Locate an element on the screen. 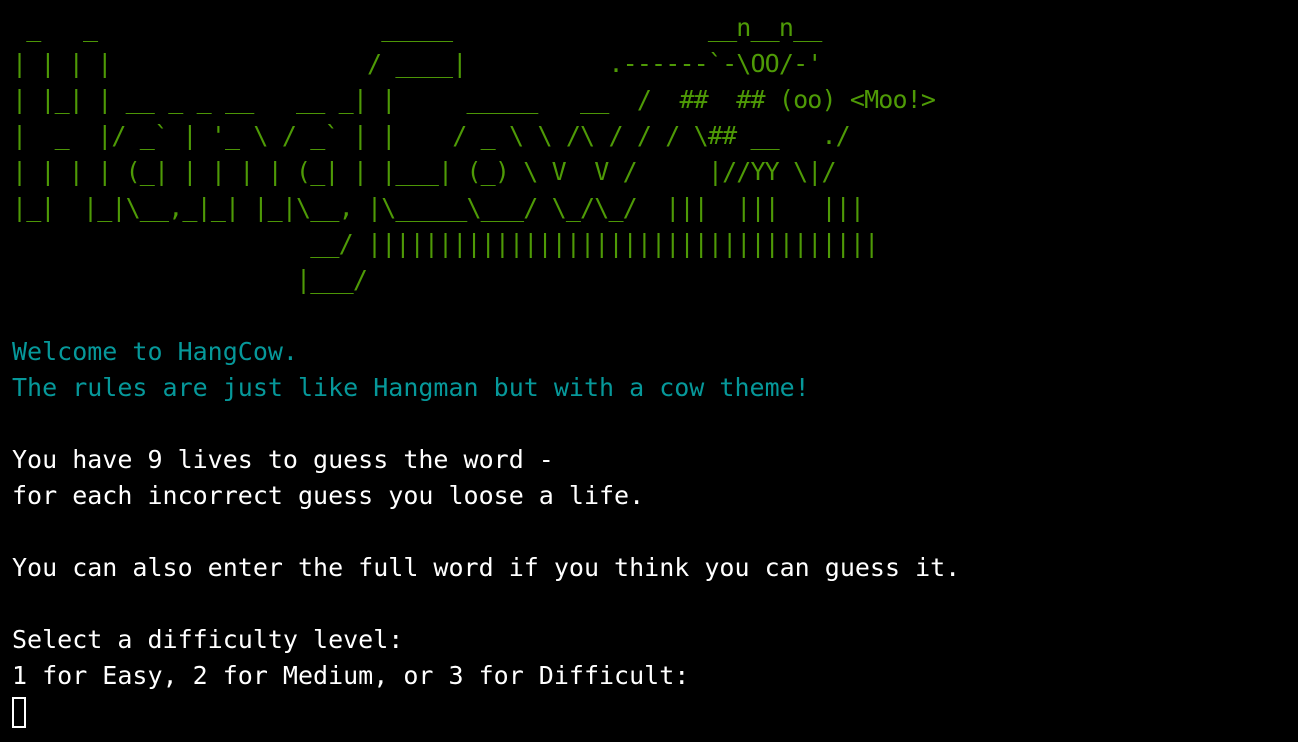  terminal-input-line is located at coordinates (655, 712).